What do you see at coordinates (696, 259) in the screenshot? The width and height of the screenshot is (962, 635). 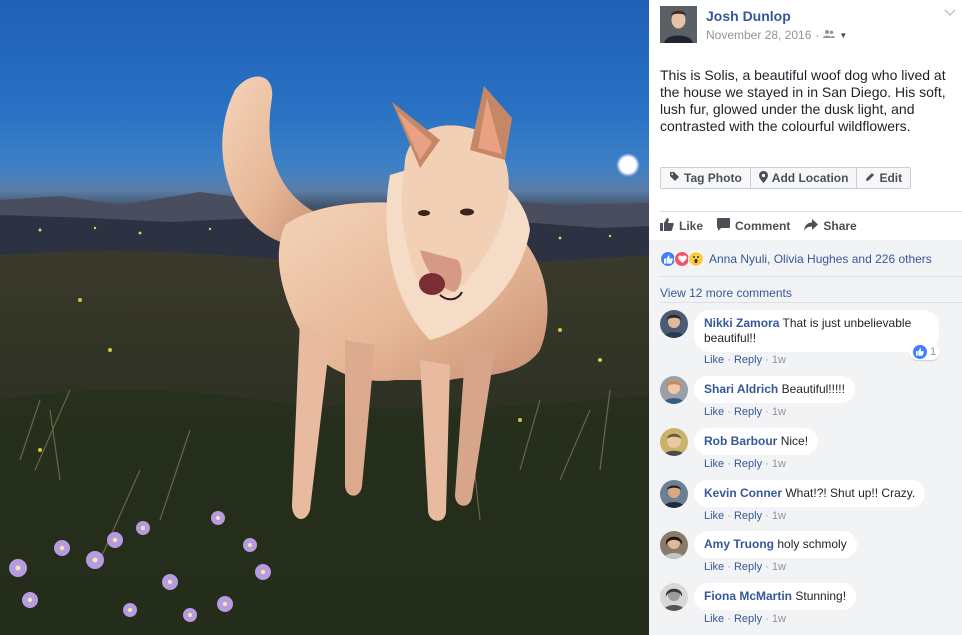 I see `wow-icon` at bounding box center [696, 259].